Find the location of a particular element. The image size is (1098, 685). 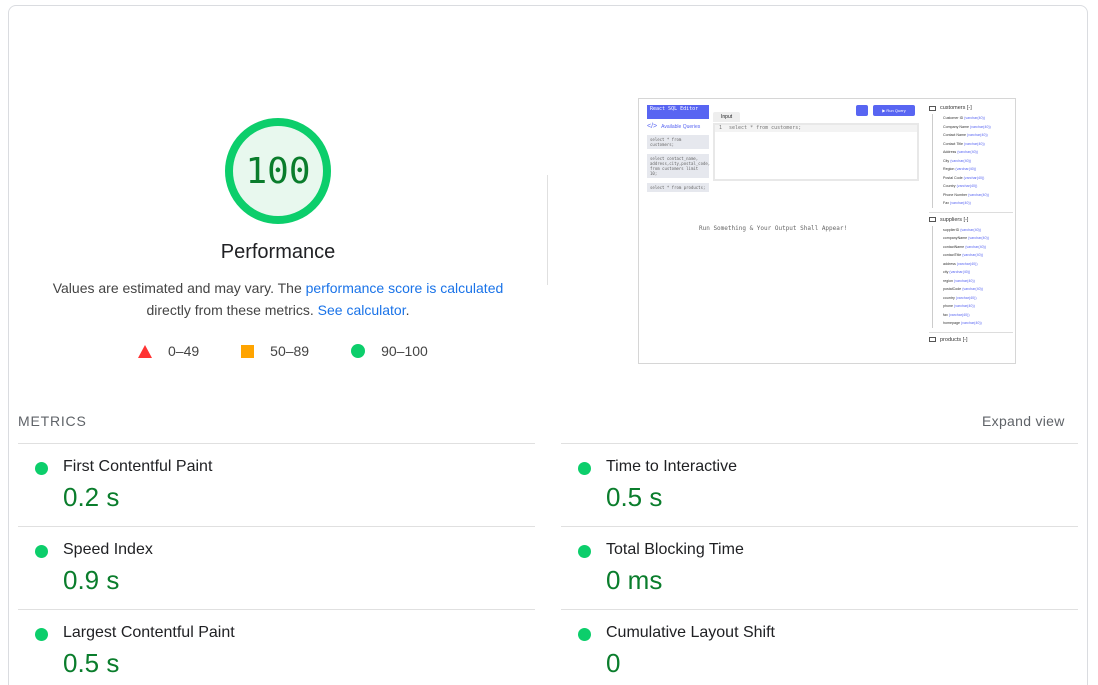

thumb-column-item: contactTitle (varchar(40)) is located at coordinates (963, 255).